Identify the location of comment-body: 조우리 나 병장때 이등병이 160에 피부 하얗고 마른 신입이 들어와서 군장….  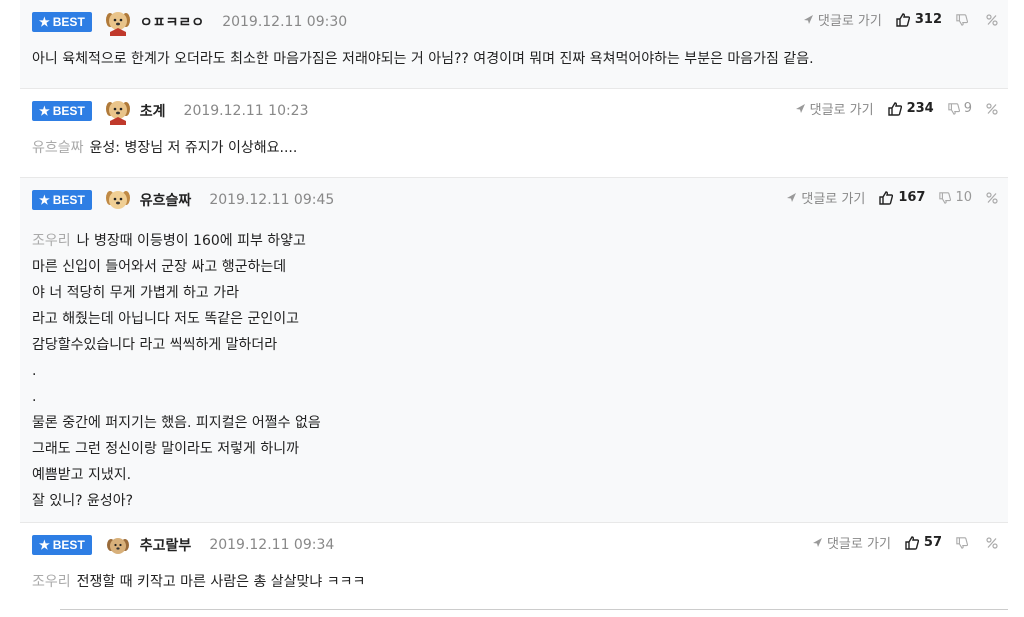
(176, 371).